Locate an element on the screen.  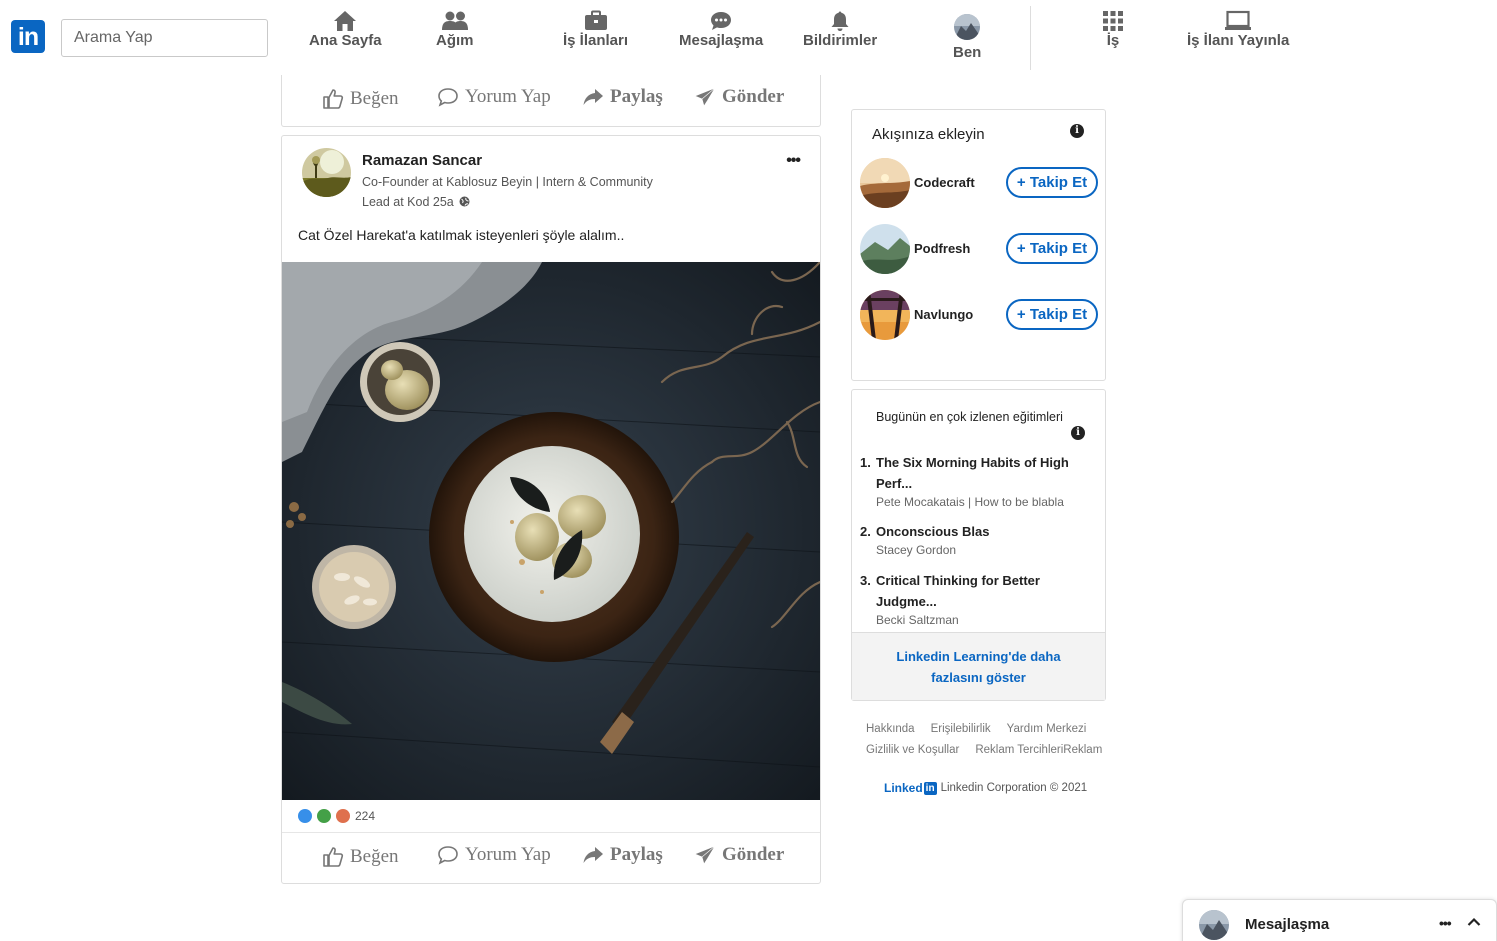
linkedin-logo: in is located at coordinates (28, 36).